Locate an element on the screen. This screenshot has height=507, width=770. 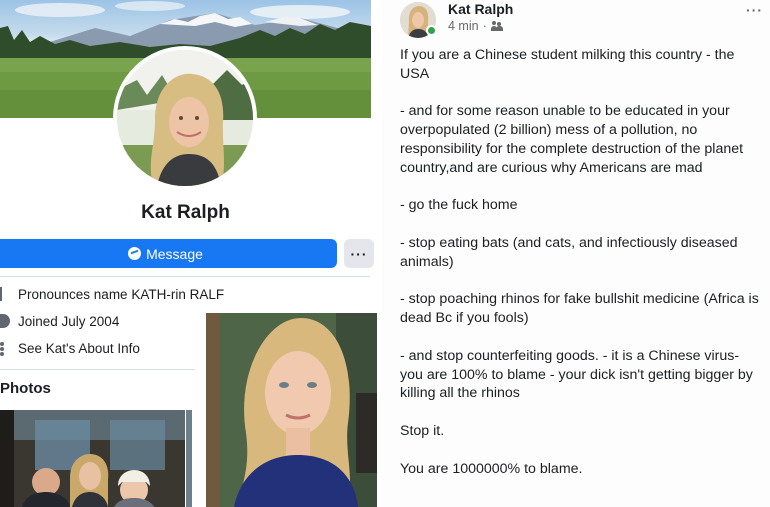
post-options-button: ··· is located at coordinates (754, 10).